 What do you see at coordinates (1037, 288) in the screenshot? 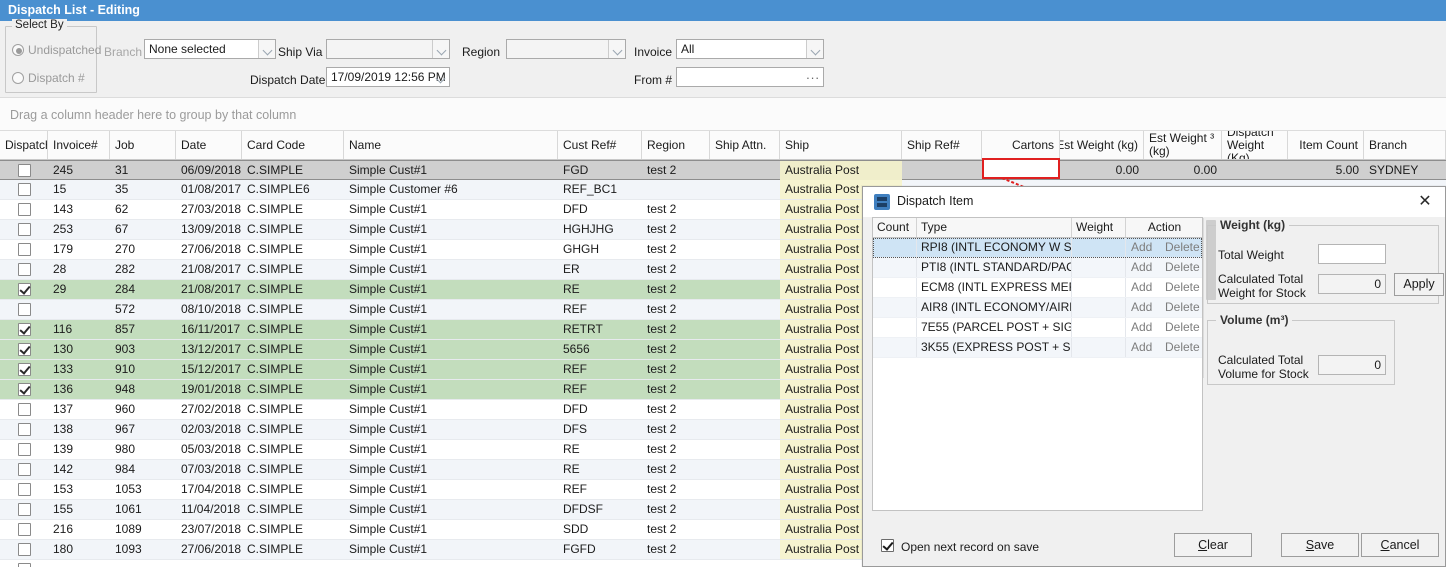
I see `dialog-item-row: ECM8 (INTL EXPRESS MERCH/E Add Delete` at bounding box center [1037, 288].